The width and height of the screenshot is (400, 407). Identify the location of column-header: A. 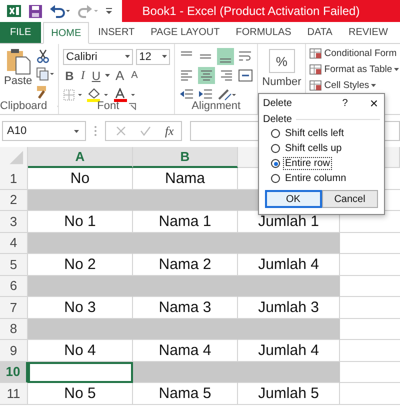
(80, 157).